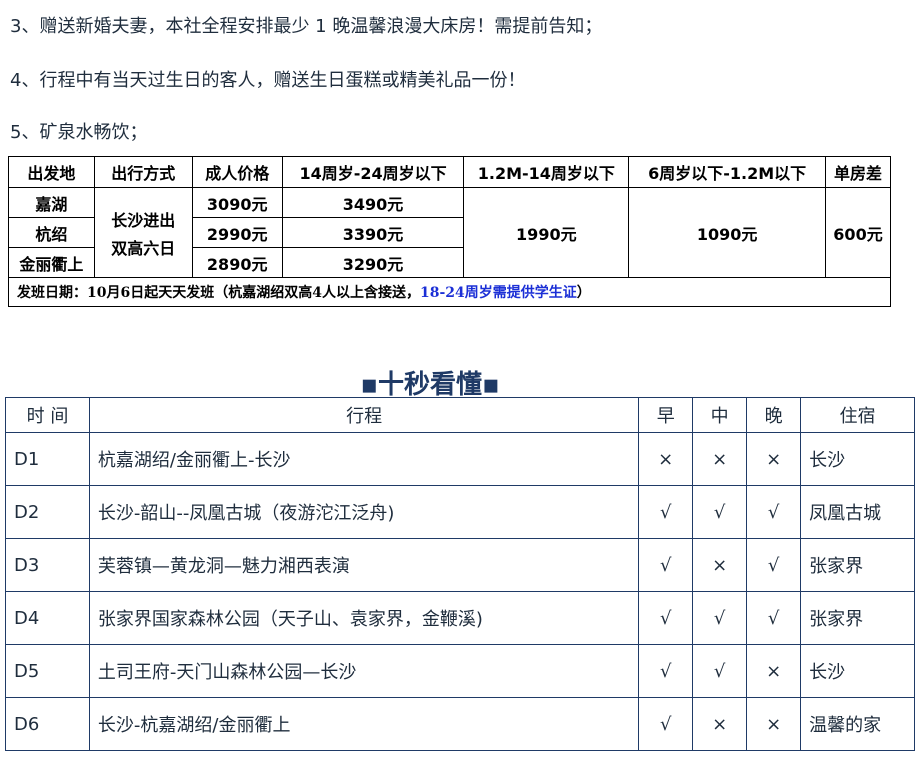 This screenshot has width=920, height=758. What do you see at coordinates (498, 293) in the screenshot?
I see `student-id-note: 18-24周岁需提供学生证` at bounding box center [498, 293].